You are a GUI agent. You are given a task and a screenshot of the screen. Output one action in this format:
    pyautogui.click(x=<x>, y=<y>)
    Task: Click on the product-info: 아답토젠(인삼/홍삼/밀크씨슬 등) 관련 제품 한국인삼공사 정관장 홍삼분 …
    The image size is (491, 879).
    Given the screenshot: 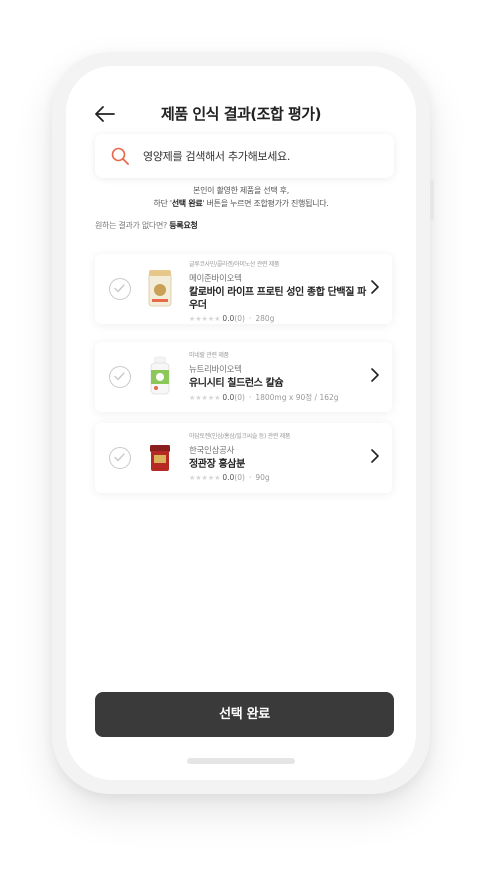 What is the action you would take?
    pyautogui.click(x=279, y=452)
    